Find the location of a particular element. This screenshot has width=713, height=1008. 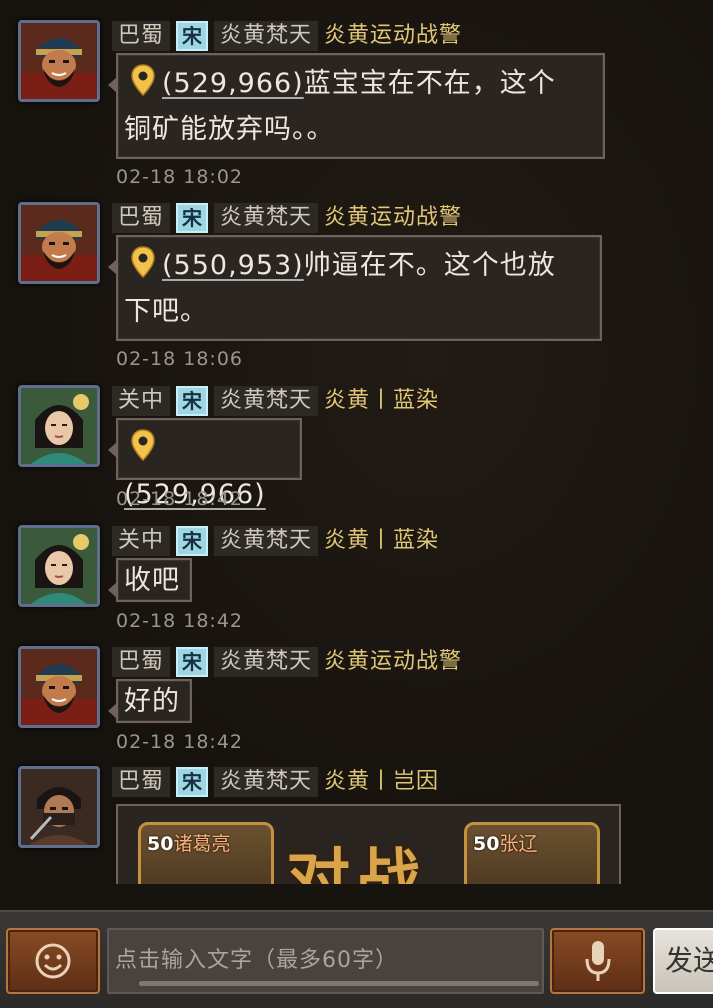

voice-button is located at coordinates (597, 961).